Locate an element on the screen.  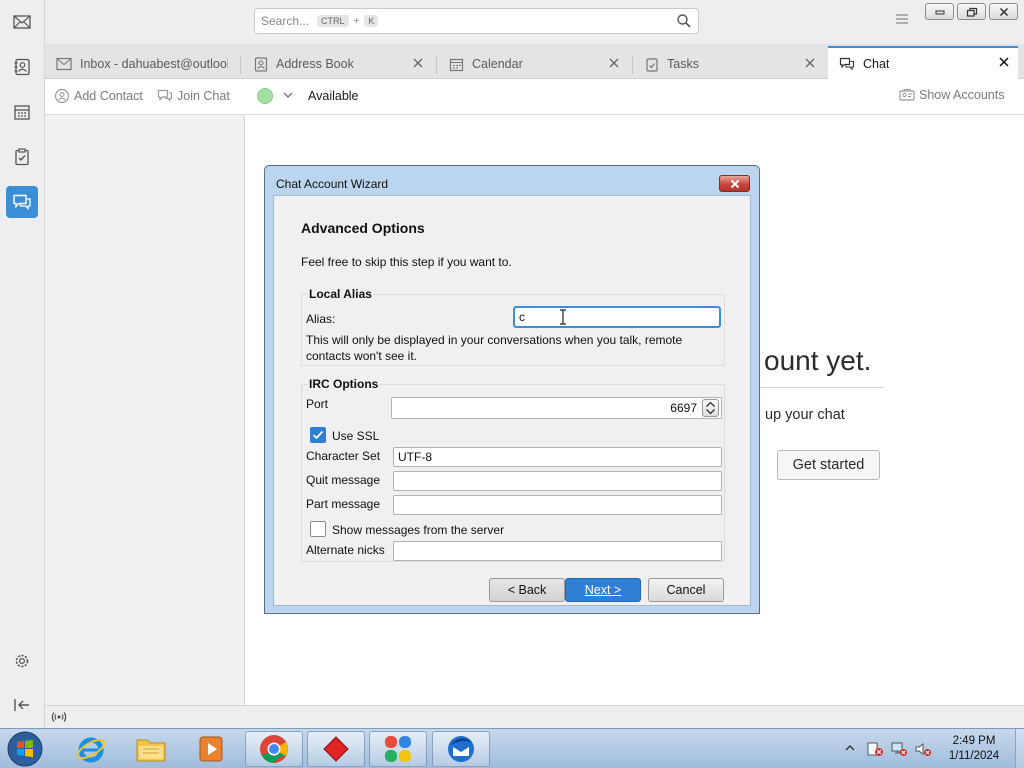
spaces-toolbar is located at coordinates (22, 364).